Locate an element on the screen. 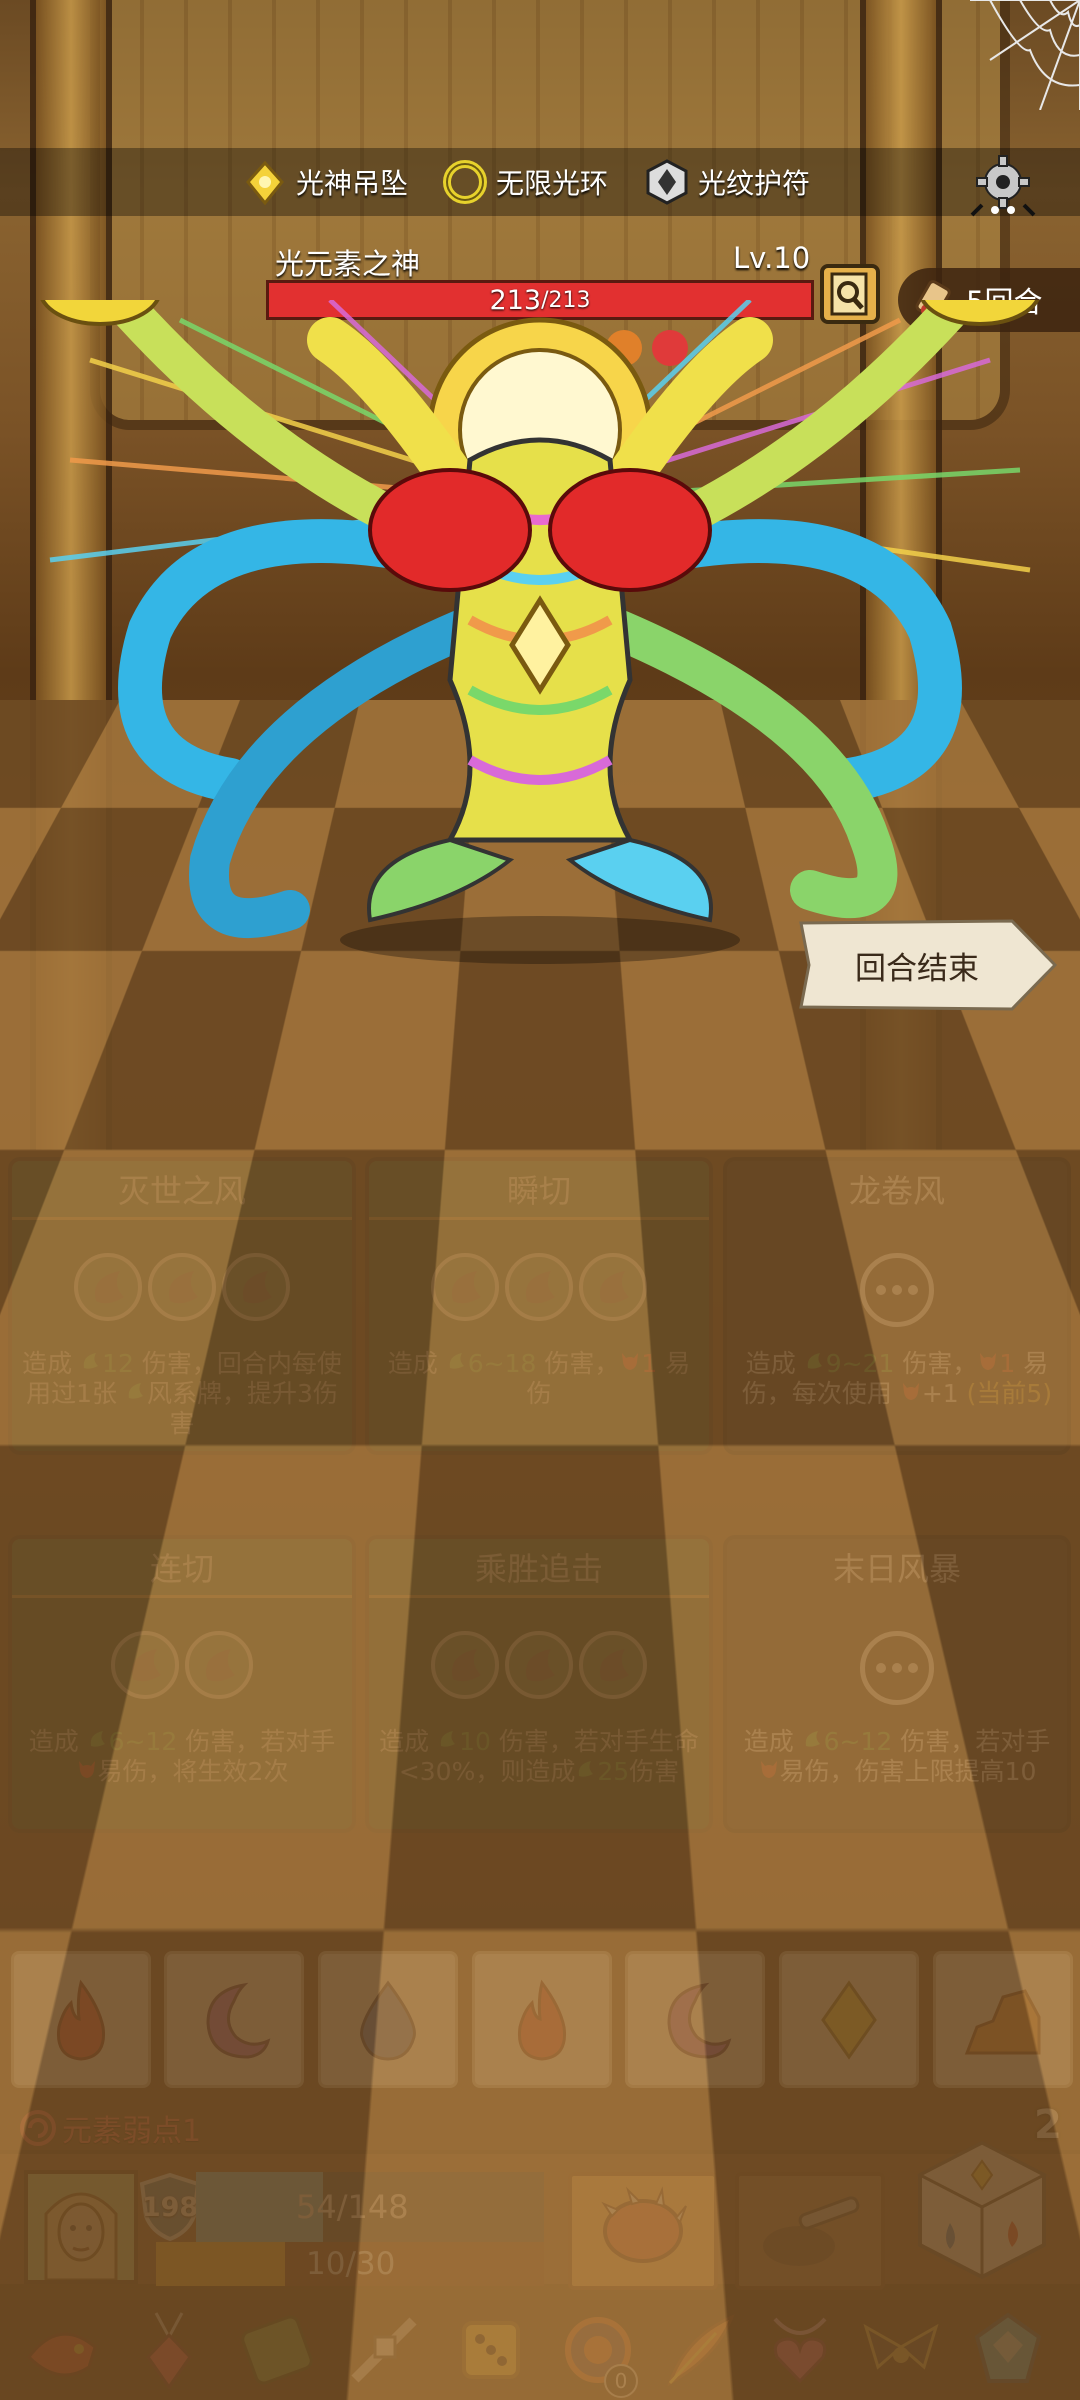 Image resolution: width=1080 pixels, height=2400 pixels. end-turn-button: 回合结束 is located at coordinates (928, 965).